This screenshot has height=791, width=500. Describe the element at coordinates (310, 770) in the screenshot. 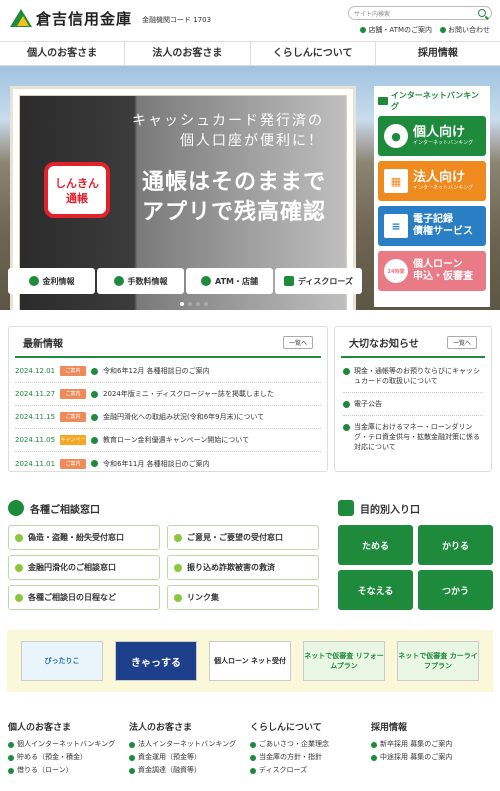

I see `footer-link: ディスクローズ` at that location.